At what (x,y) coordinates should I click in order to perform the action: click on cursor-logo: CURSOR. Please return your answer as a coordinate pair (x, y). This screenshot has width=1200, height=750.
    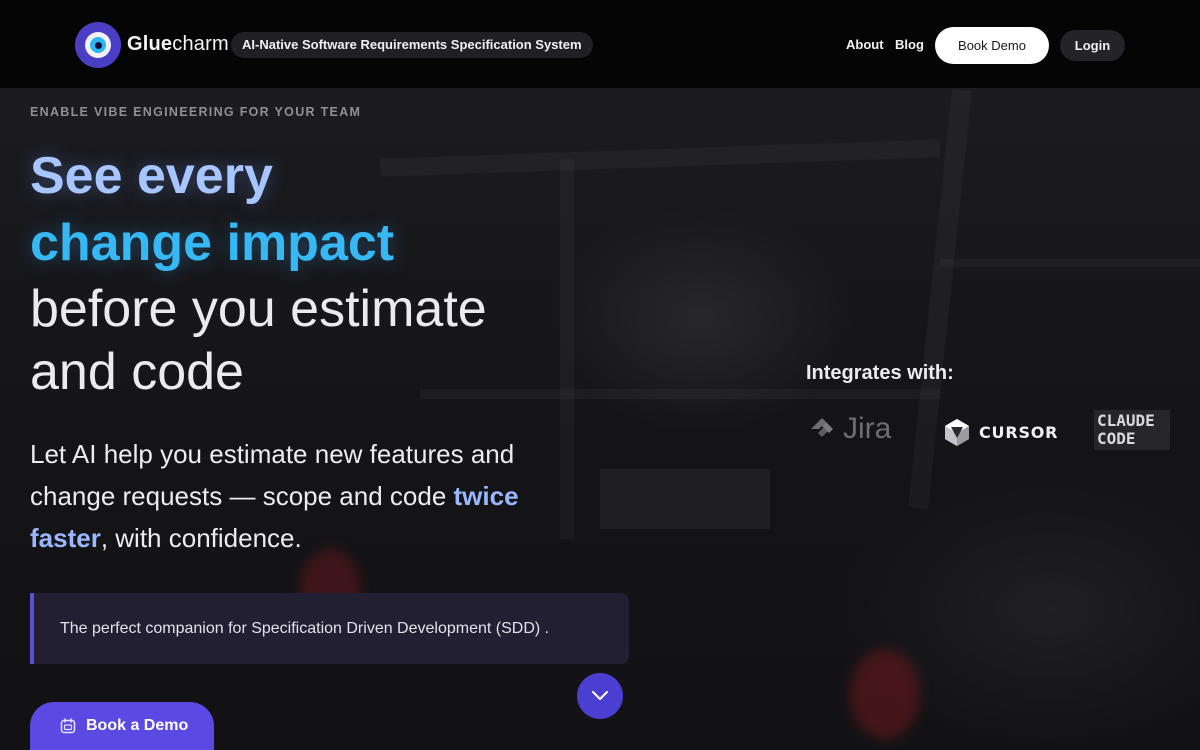
    Looking at the image, I should click on (1000, 432).